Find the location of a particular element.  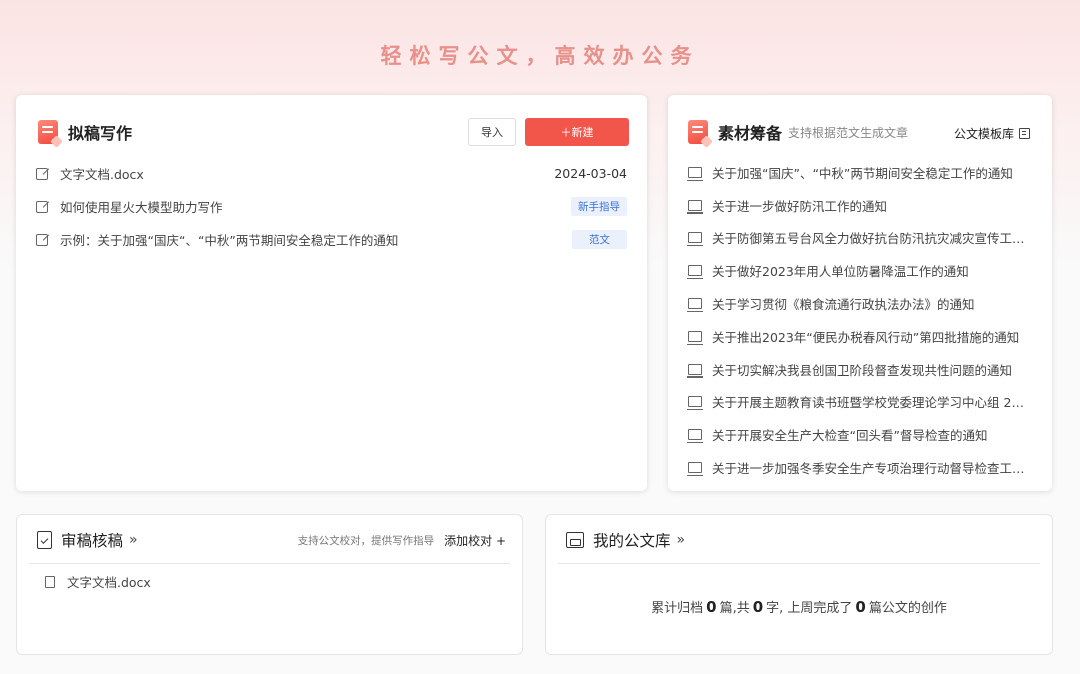

folder-icon is located at coordinates (575, 540).